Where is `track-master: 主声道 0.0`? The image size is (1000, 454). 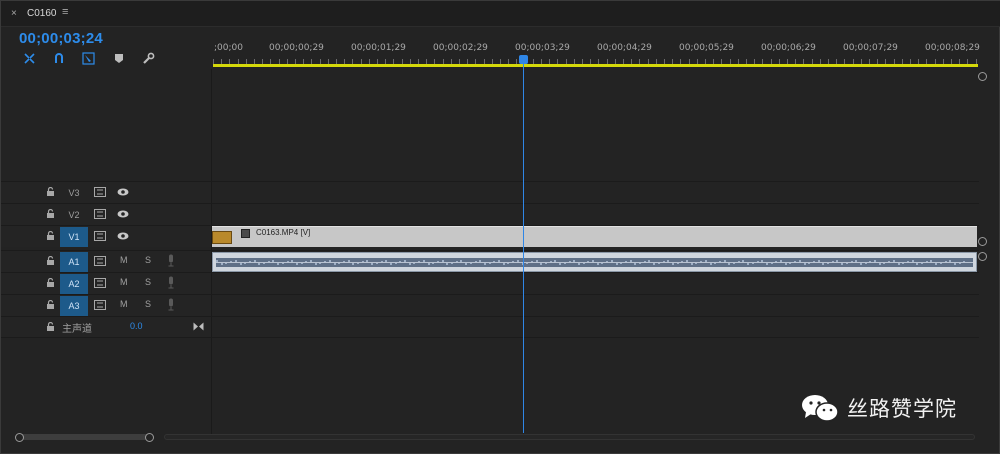
track-master: 主声道 0.0 is located at coordinates (490, 327).